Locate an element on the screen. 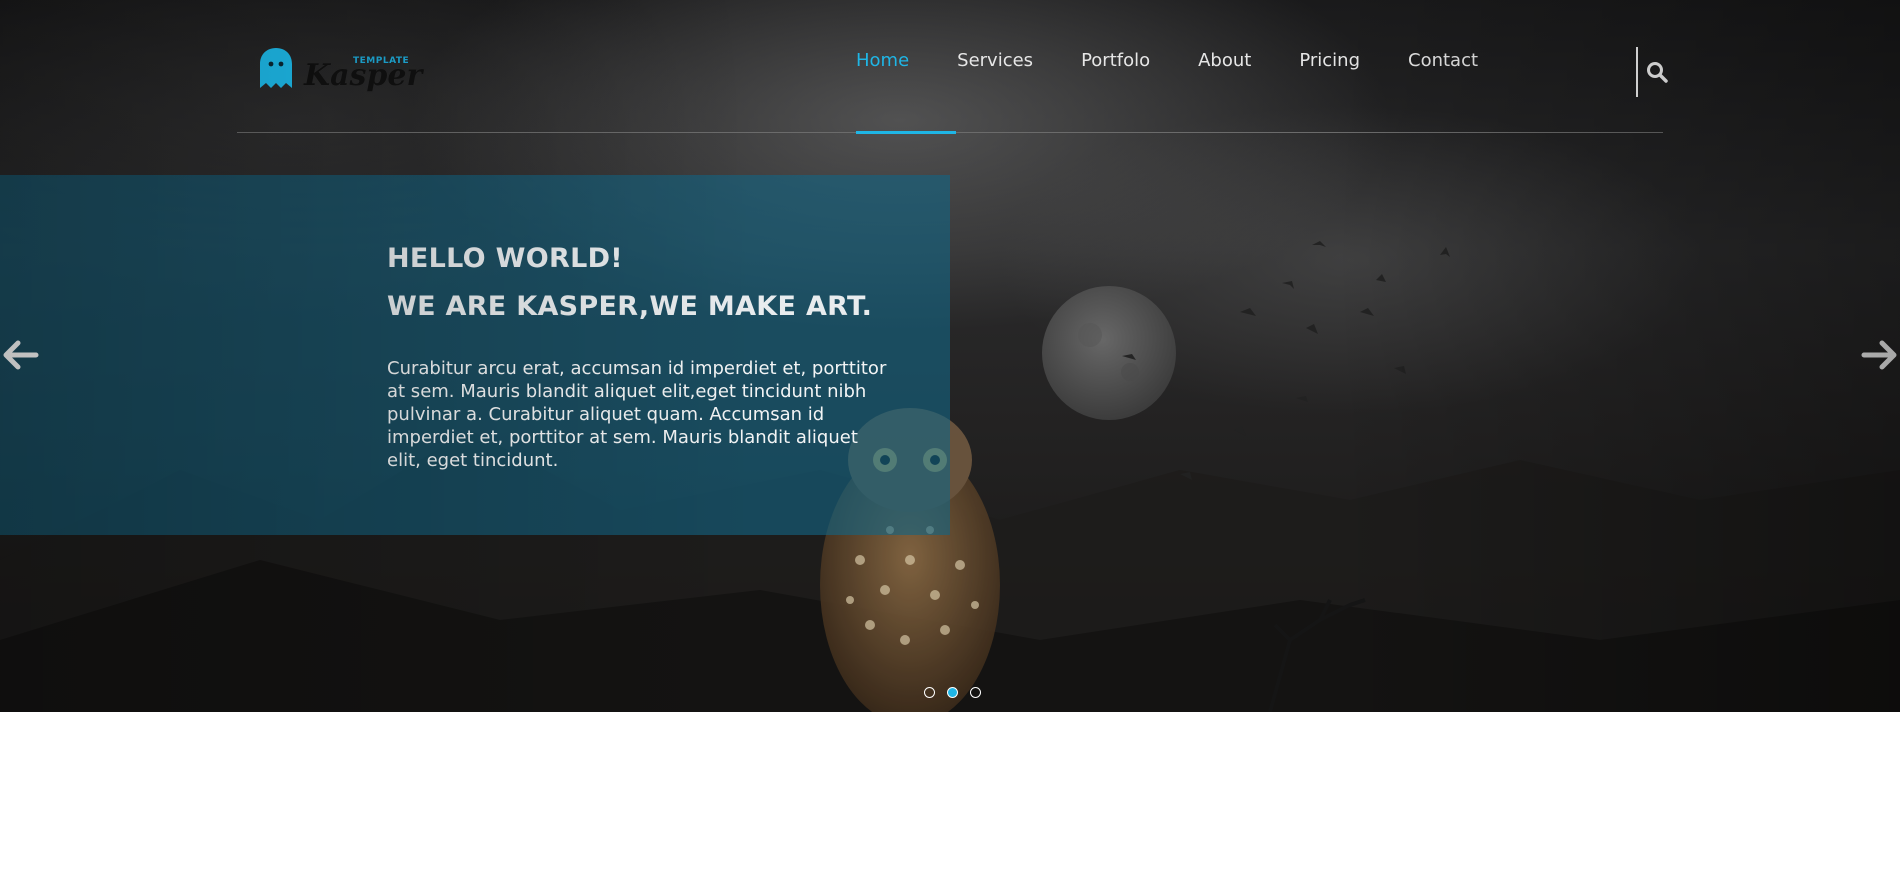 This screenshot has height=884, width=1900. slider-pagination is located at coordinates (958, 692).